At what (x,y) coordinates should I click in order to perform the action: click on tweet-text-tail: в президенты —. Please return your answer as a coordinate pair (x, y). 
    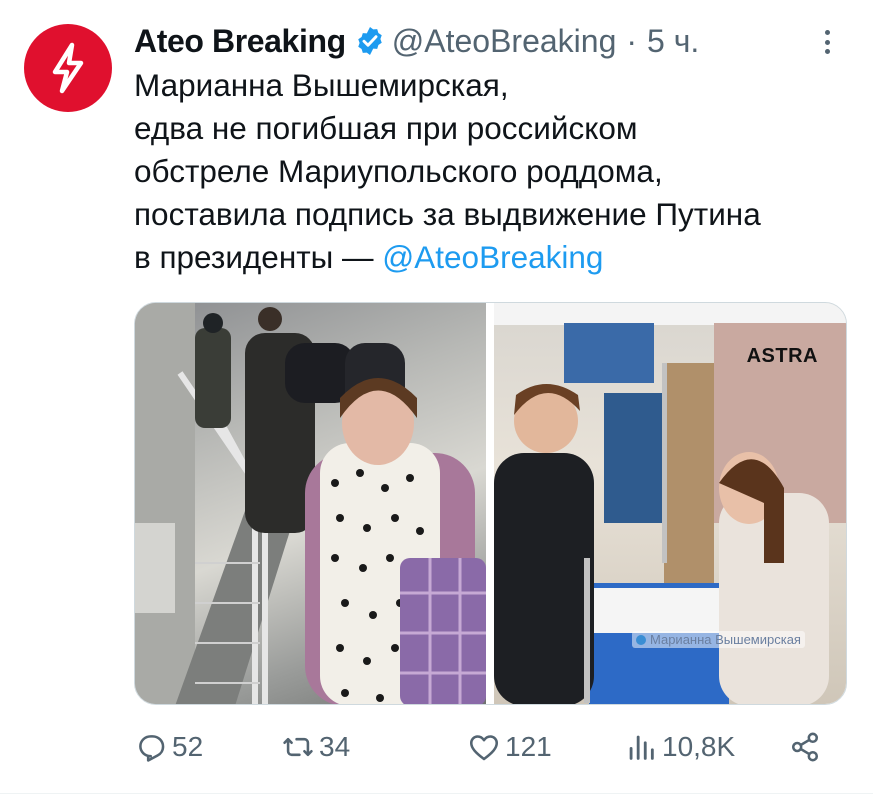
    Looking at the image, I should click on (258, 257).